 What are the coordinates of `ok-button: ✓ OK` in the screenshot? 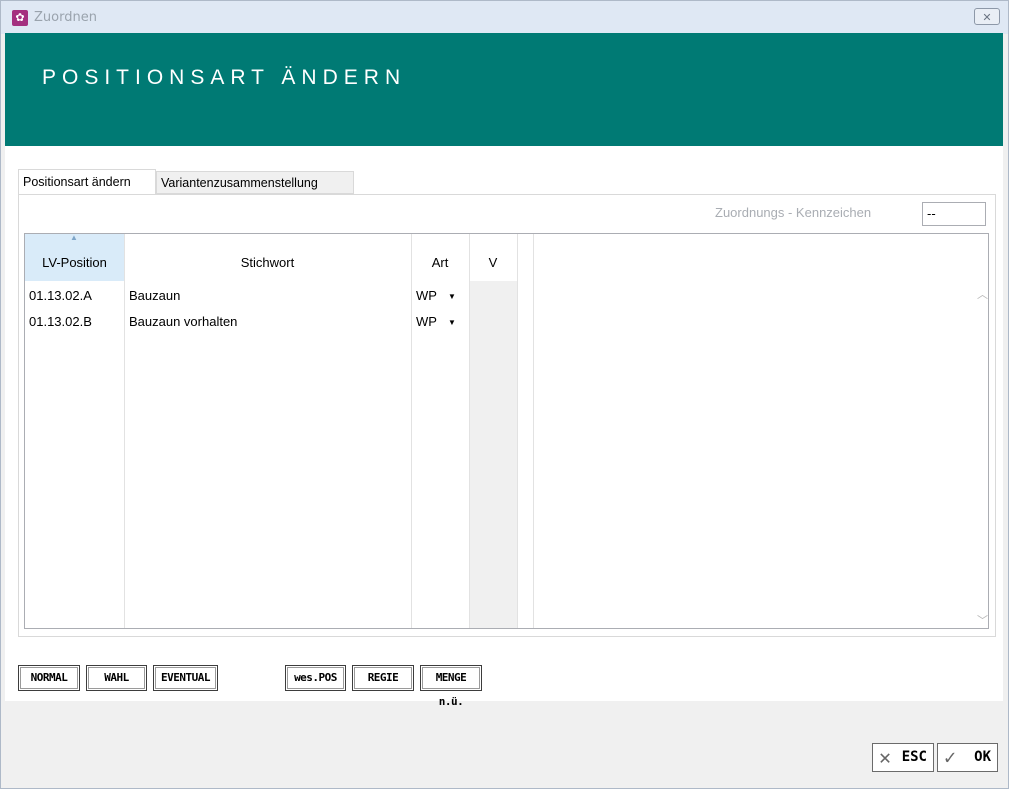 It's located at (967, 757).